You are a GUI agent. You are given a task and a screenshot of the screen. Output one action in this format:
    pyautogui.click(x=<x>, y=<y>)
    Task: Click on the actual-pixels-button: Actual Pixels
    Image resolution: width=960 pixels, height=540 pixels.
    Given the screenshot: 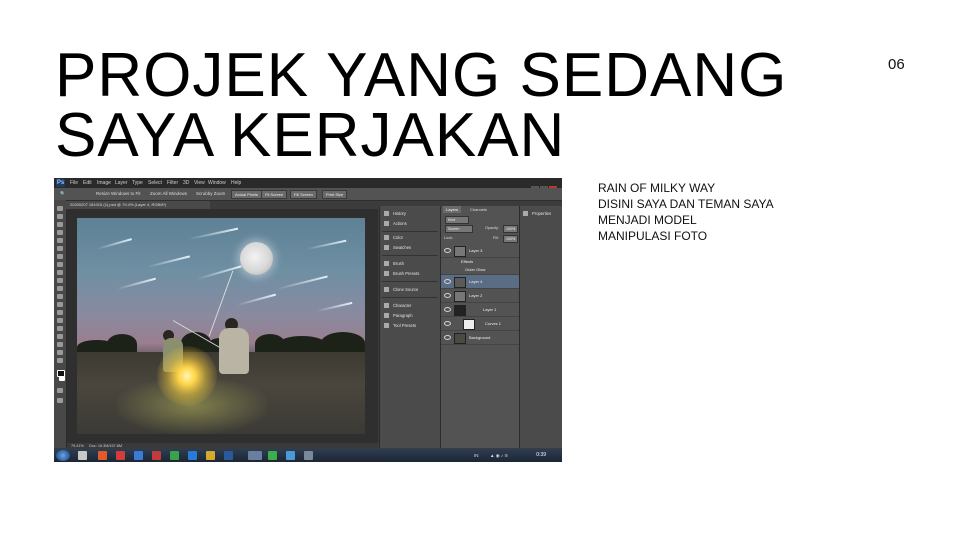 What is the action you would take?
    pyautogui.click(x=246, y=194)
    